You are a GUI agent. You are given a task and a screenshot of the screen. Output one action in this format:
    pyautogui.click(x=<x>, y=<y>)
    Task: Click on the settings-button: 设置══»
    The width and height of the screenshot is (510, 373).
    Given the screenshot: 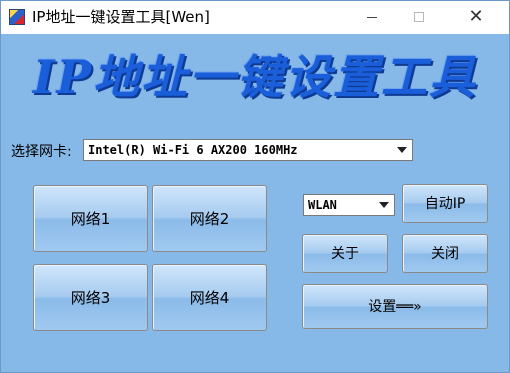 What is the action you would take?
    pyautogui.click(x=395, y=306)
    